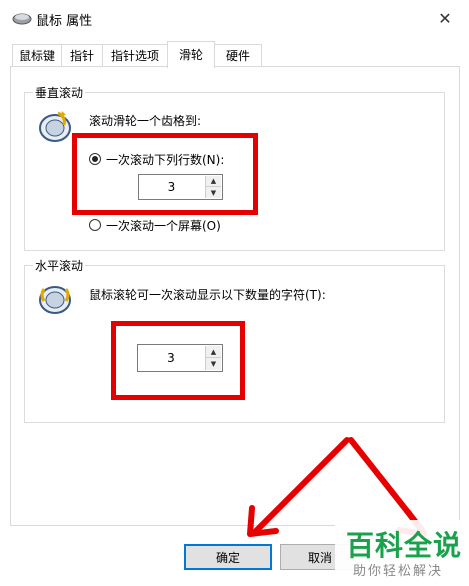 The height and width of the screenshot is (586, 469). I want to click on window-title: 鼠标 属性, so click(64, 21).